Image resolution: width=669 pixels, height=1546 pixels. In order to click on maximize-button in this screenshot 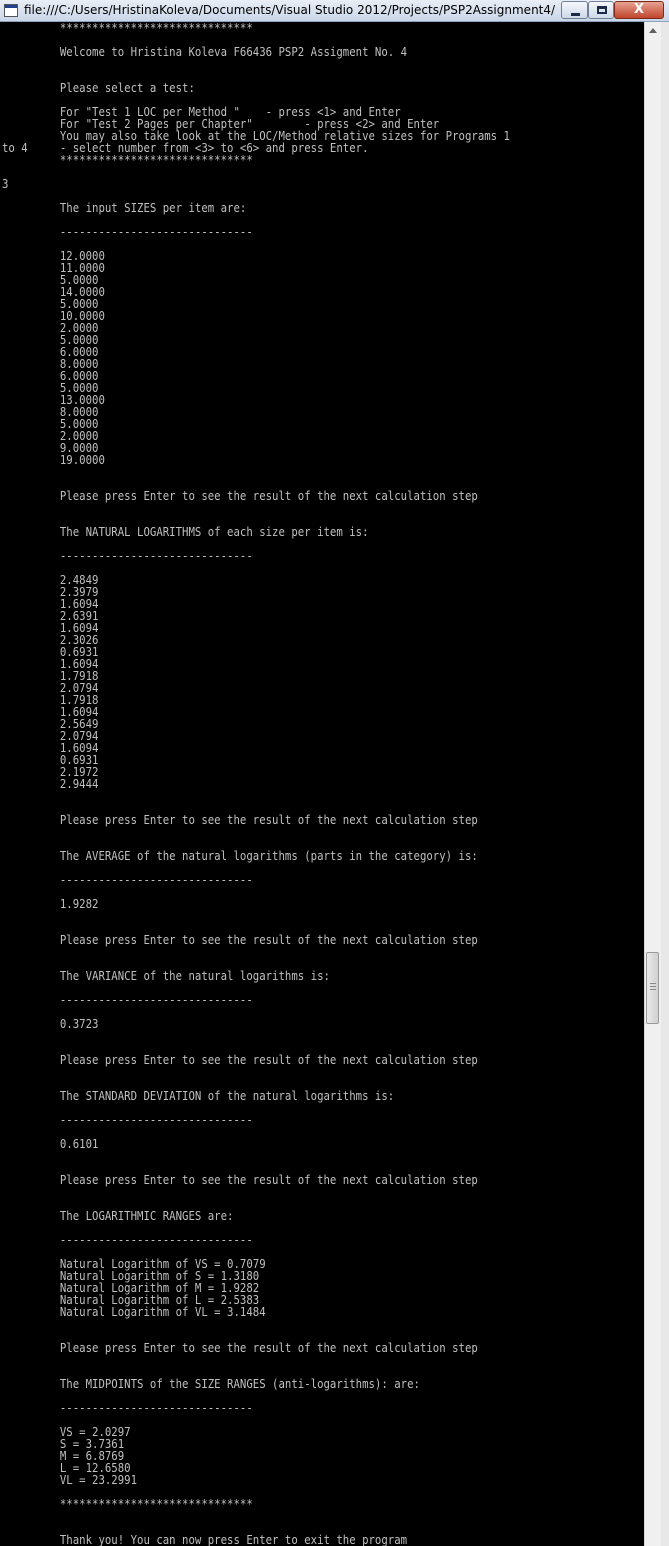, I will do `click(601, 10)`.